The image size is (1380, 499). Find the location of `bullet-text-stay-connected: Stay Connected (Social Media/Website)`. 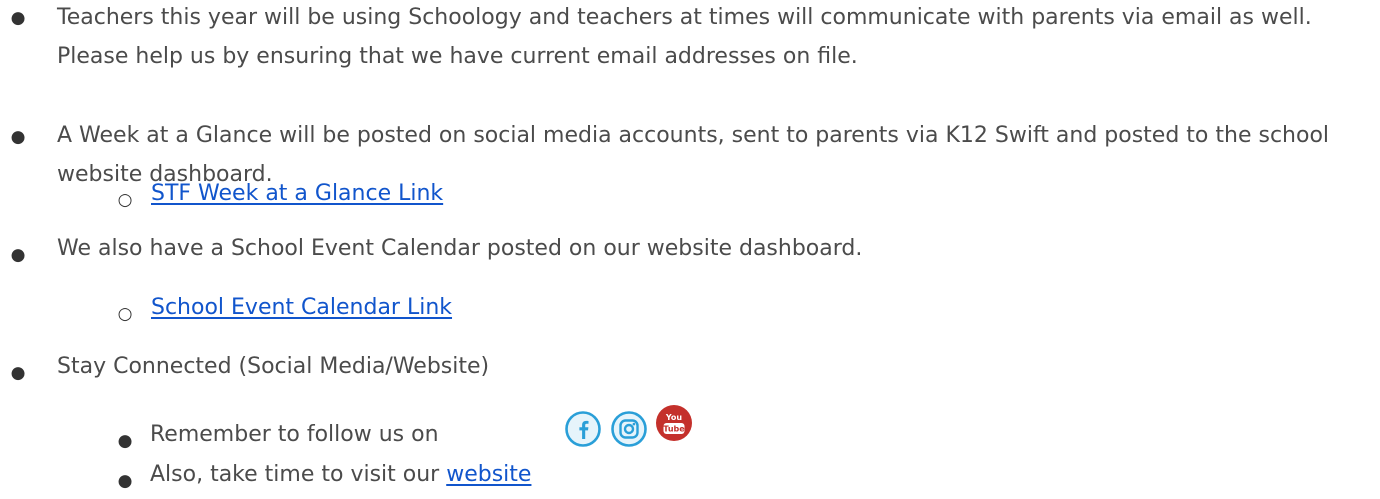

bullet-text-stay-connected: Stay Connected (Social Media/Website) is located at coordinates (273, 366).